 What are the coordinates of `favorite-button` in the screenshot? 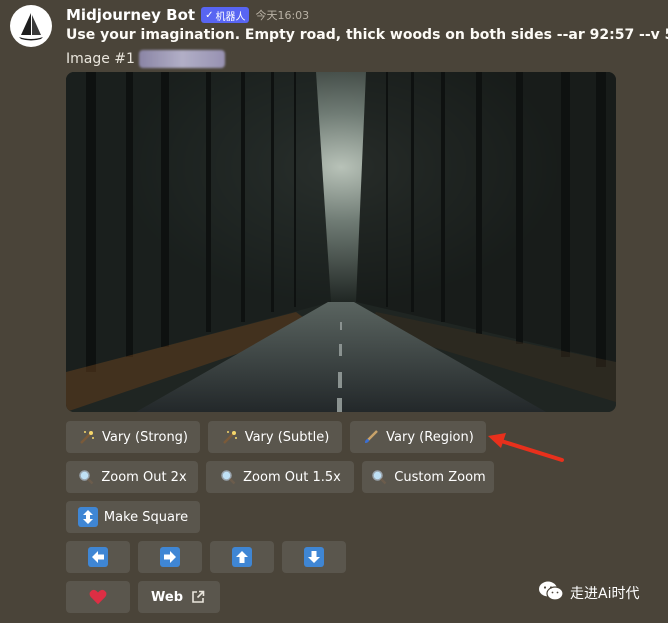 It's located at (98, 597).